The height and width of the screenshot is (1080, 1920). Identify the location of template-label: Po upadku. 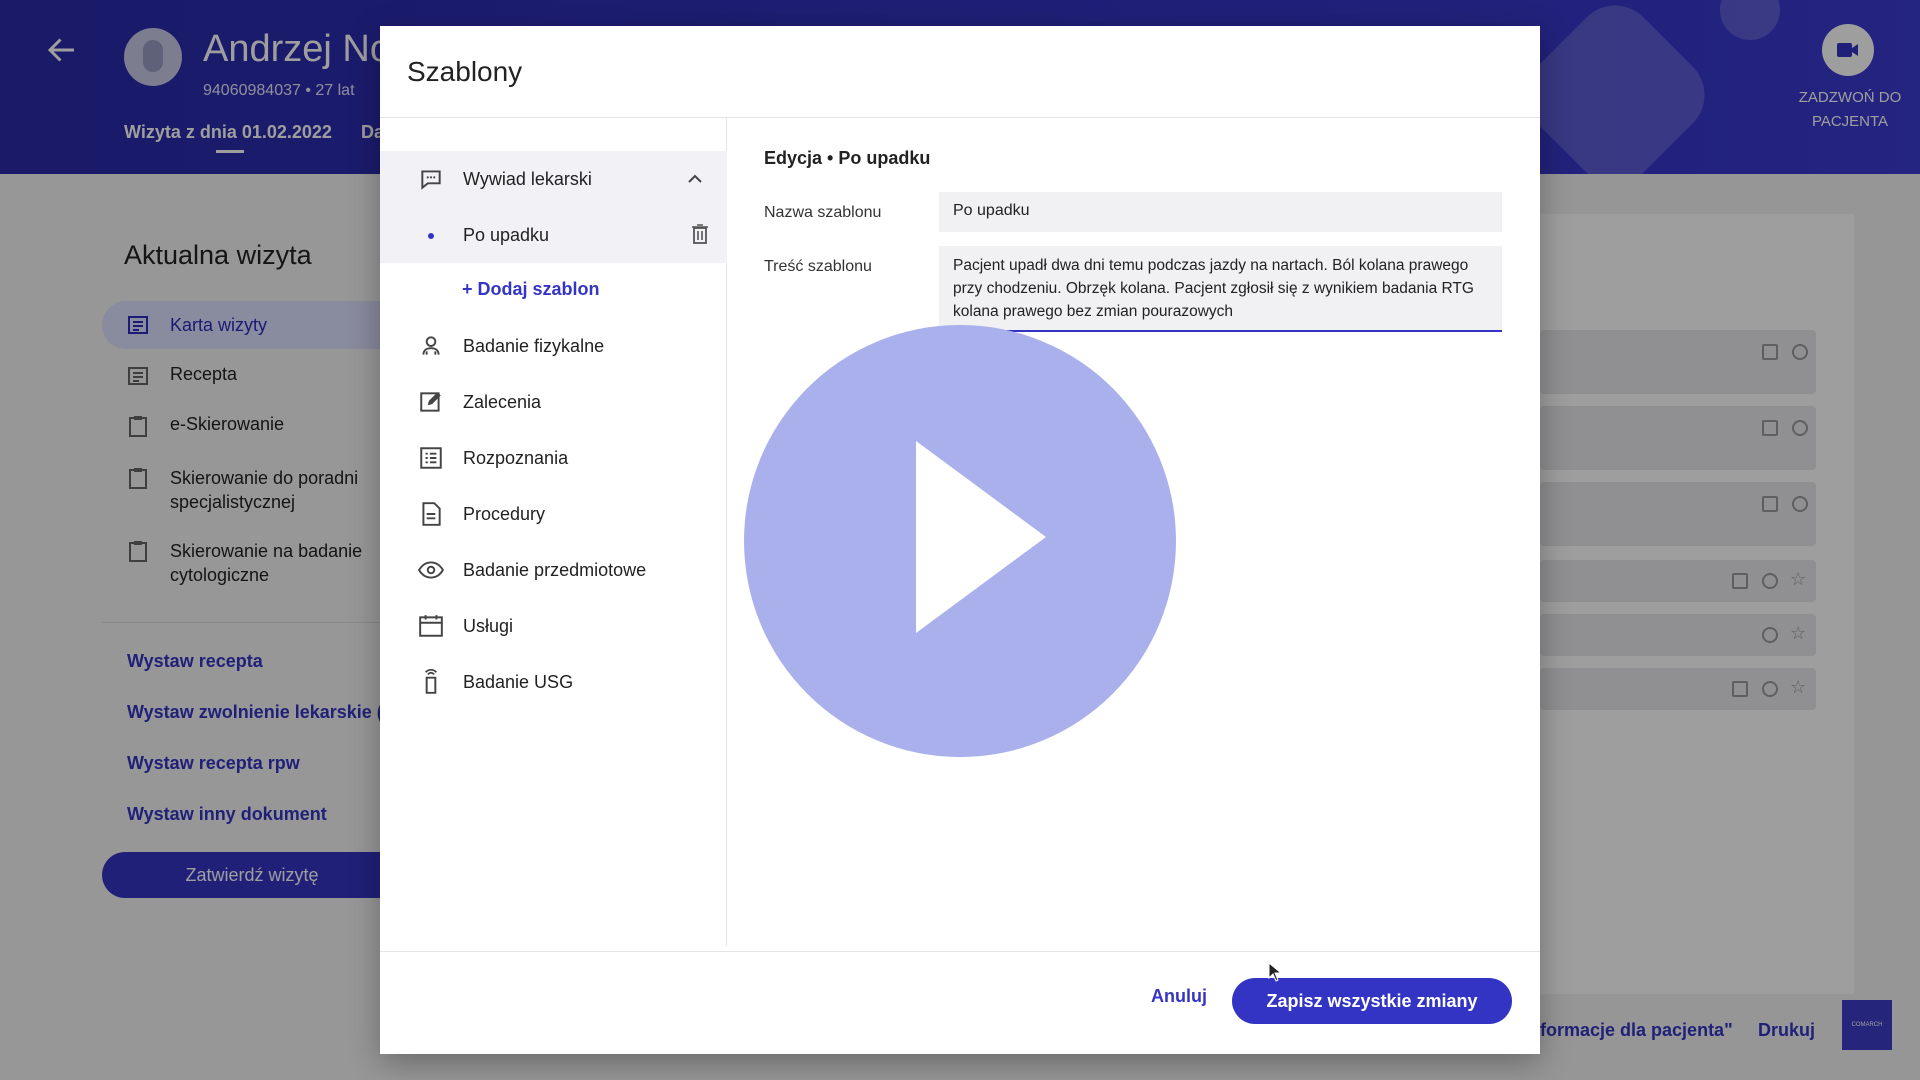
(506, 235).